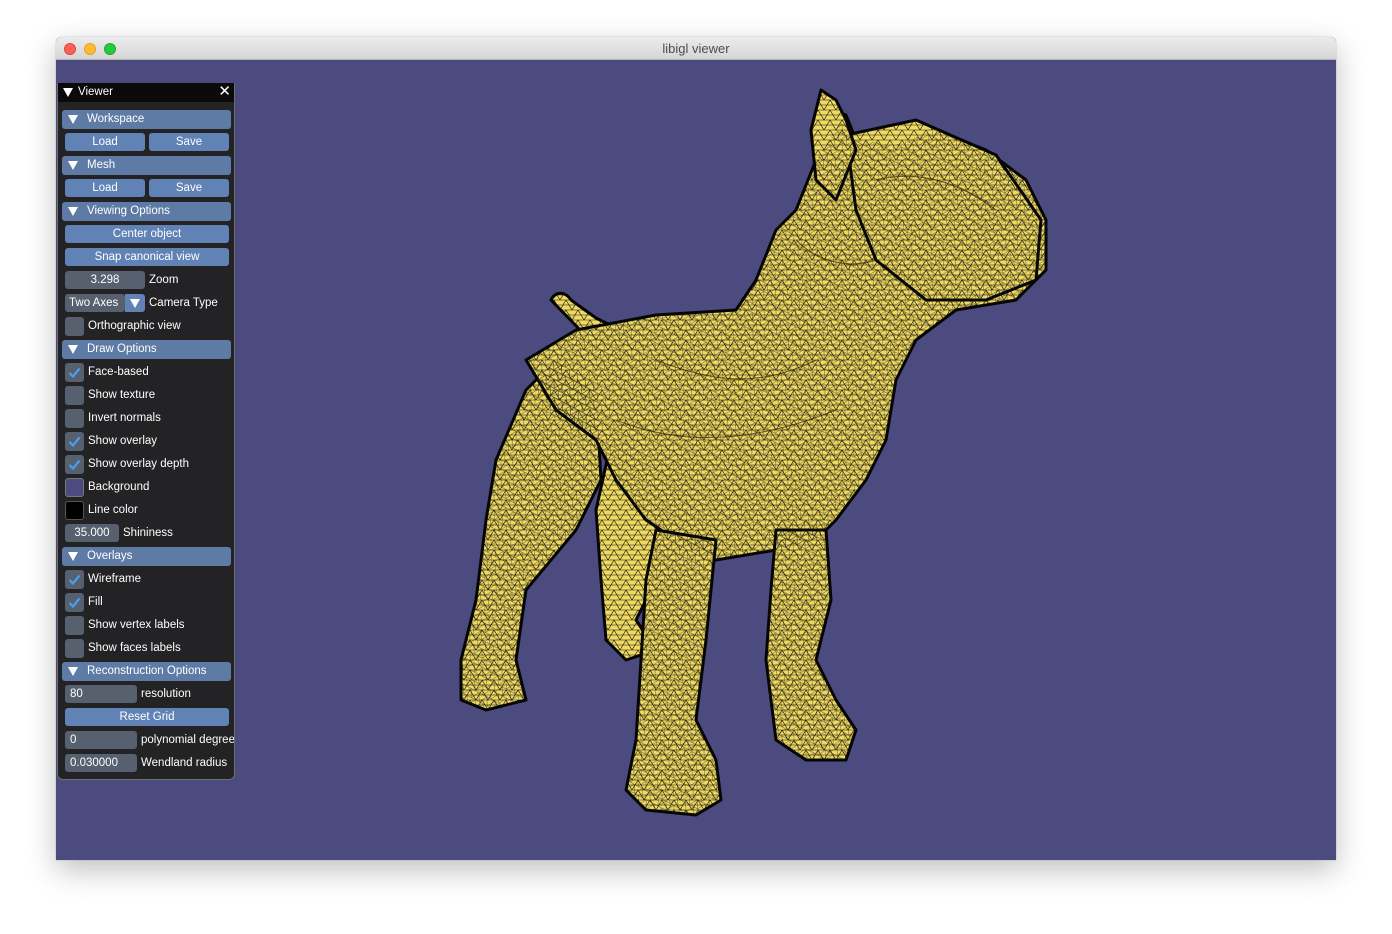 Image resolution: width=1392 pixels, height=934 pixels. Describe the element at coordinates (128, 211) in the screenshot. I see `viewing-options-header-label: Viewing Options` at that location.